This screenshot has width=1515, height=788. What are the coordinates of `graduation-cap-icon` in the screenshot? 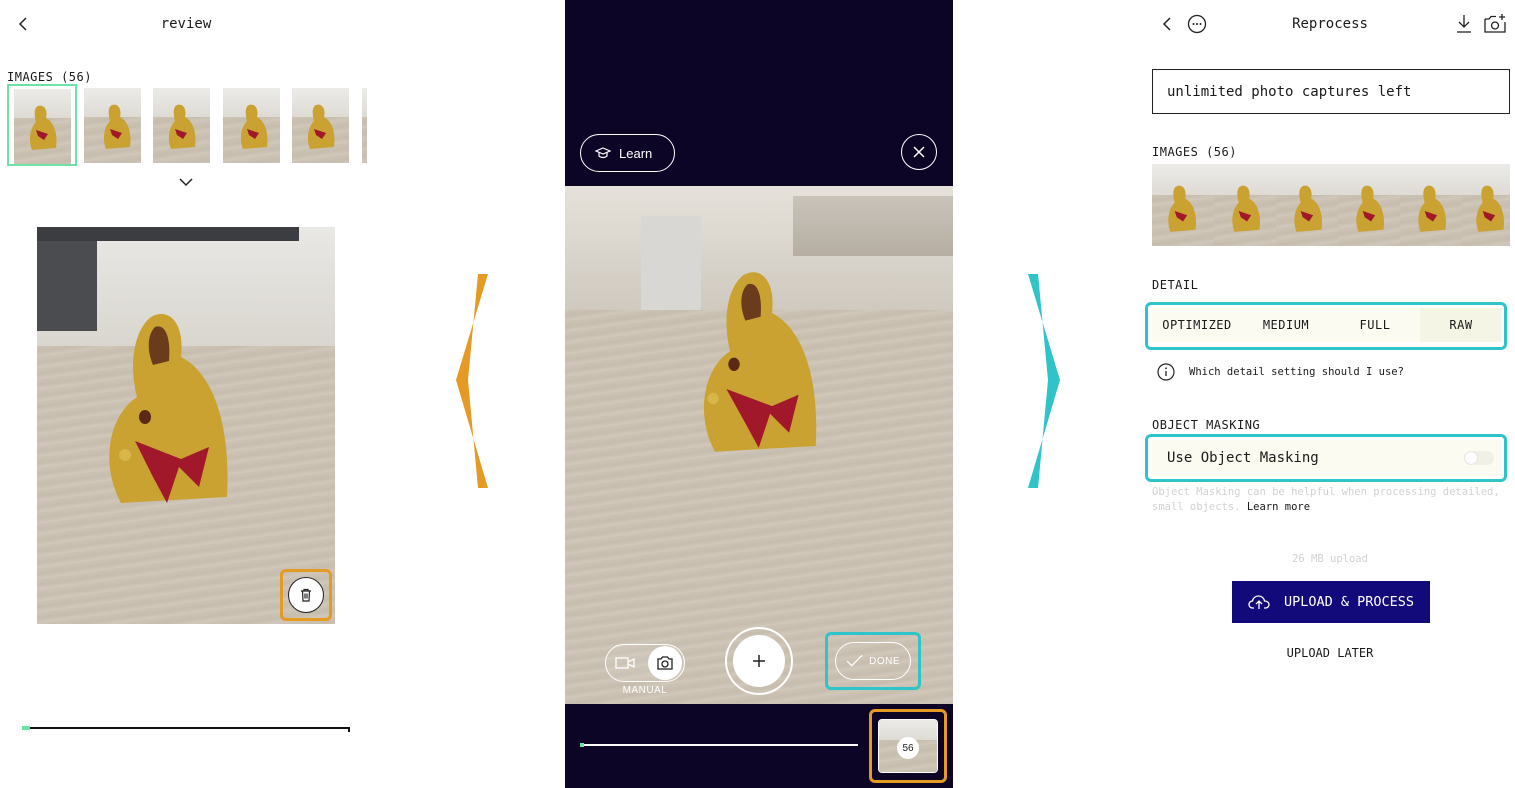 It's located at (603, 153).